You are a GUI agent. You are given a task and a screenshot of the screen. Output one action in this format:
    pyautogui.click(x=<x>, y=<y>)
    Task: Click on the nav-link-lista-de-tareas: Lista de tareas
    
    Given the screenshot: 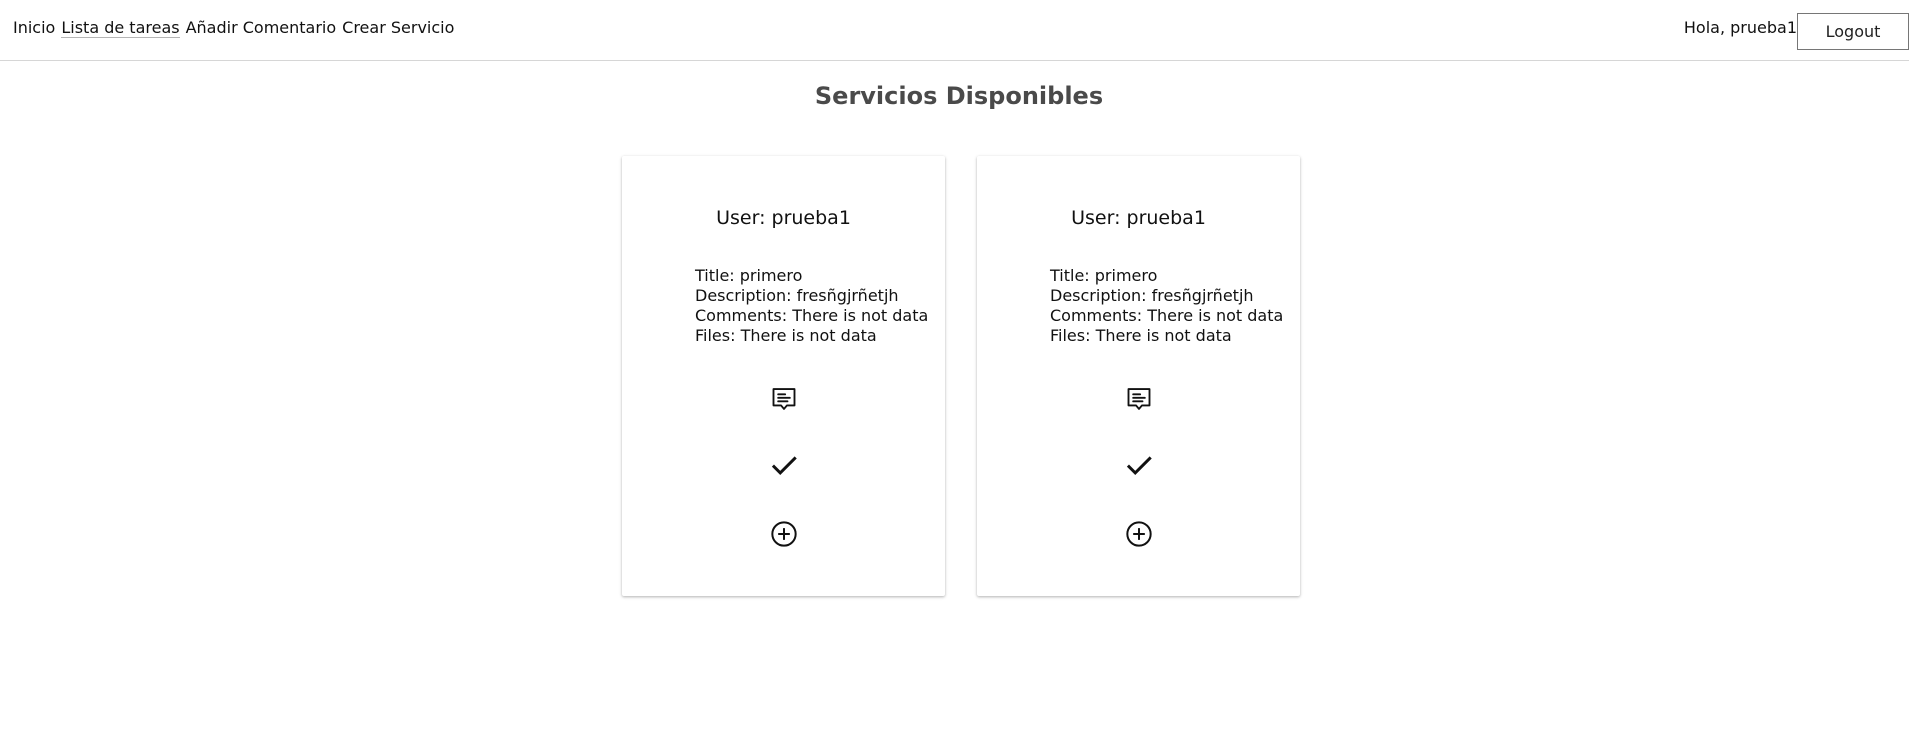 What is the action you would take?
    pyautogui.click(x=120, y=28)
    